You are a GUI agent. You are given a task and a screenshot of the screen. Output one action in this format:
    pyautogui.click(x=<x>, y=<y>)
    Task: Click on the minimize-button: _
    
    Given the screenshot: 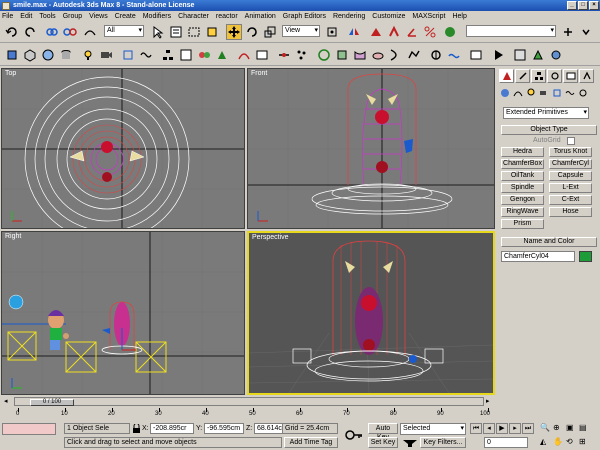 What is the action you would take?
    pyautogui.click(x=572, y=5)
    